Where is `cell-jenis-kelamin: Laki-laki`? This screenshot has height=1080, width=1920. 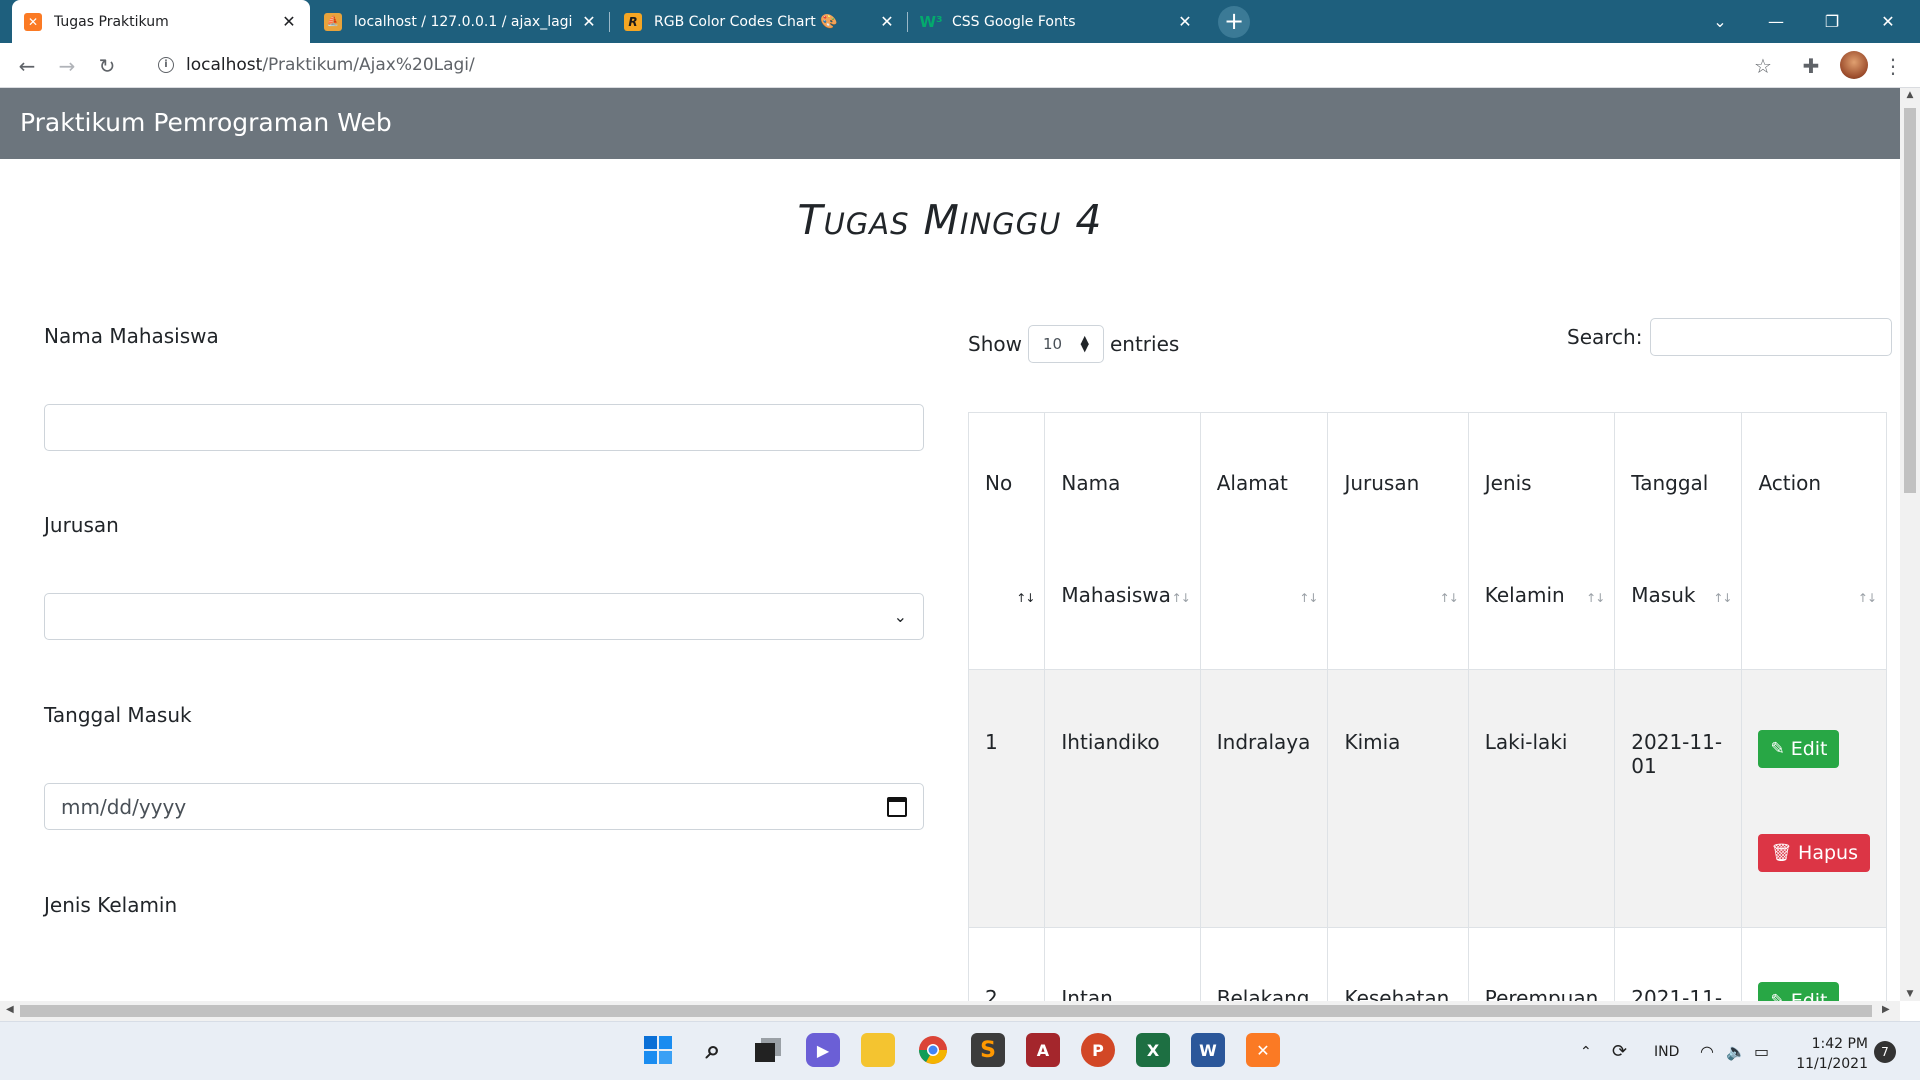 cell-jenis-kelamin: Laki-laki is located at coordinates (1541, 798).